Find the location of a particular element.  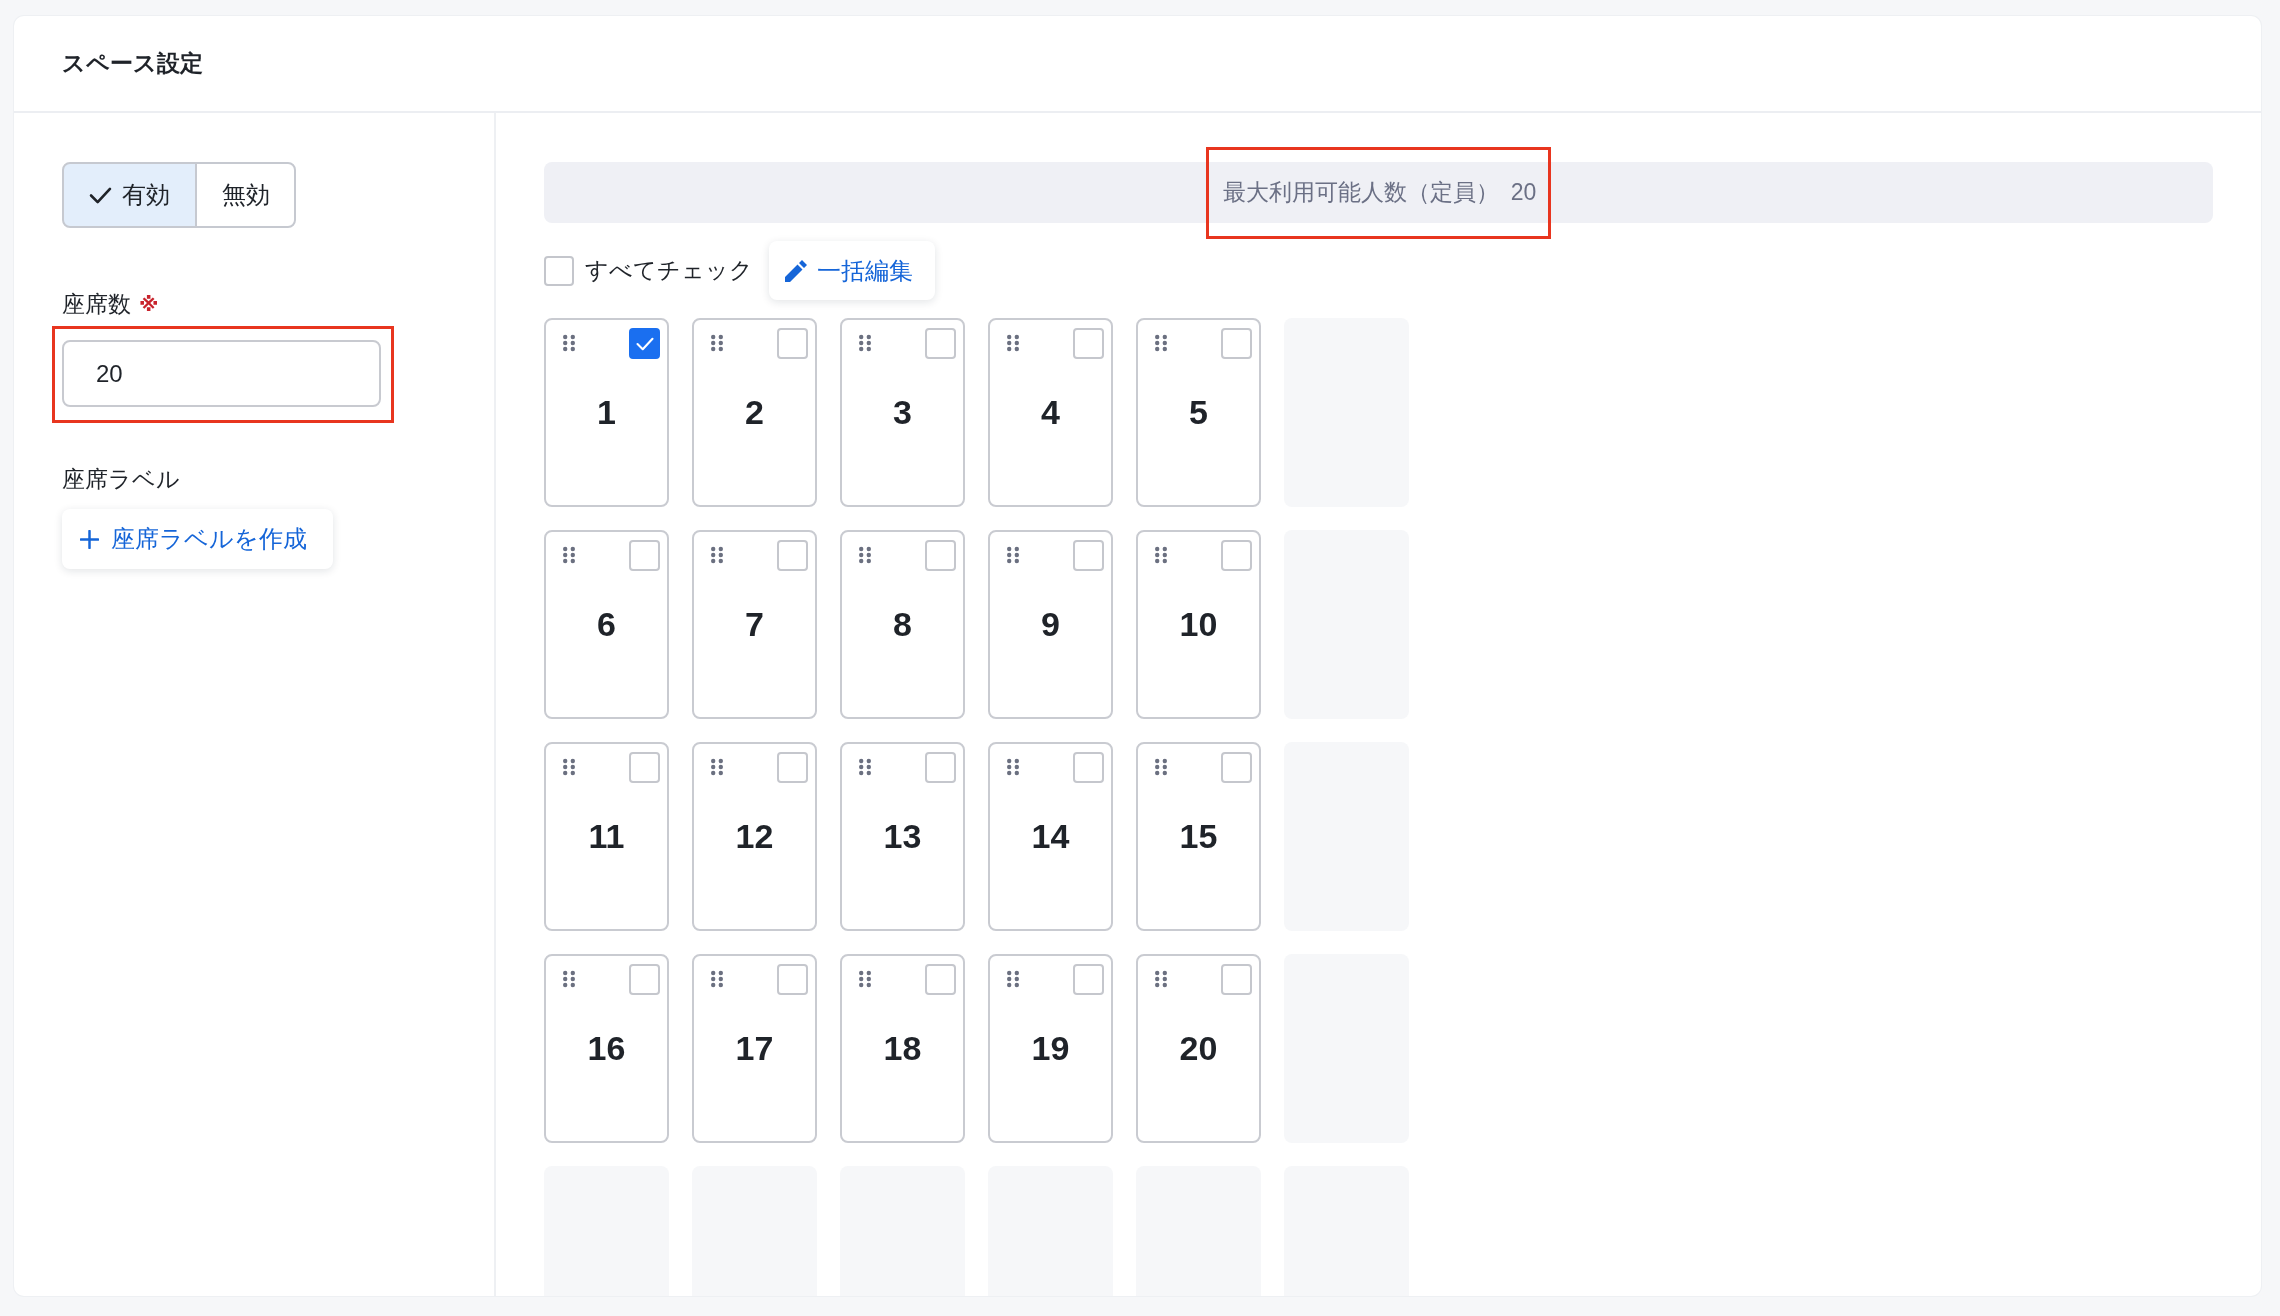

seat-number: 4 is located at coordinates (1050, 412).